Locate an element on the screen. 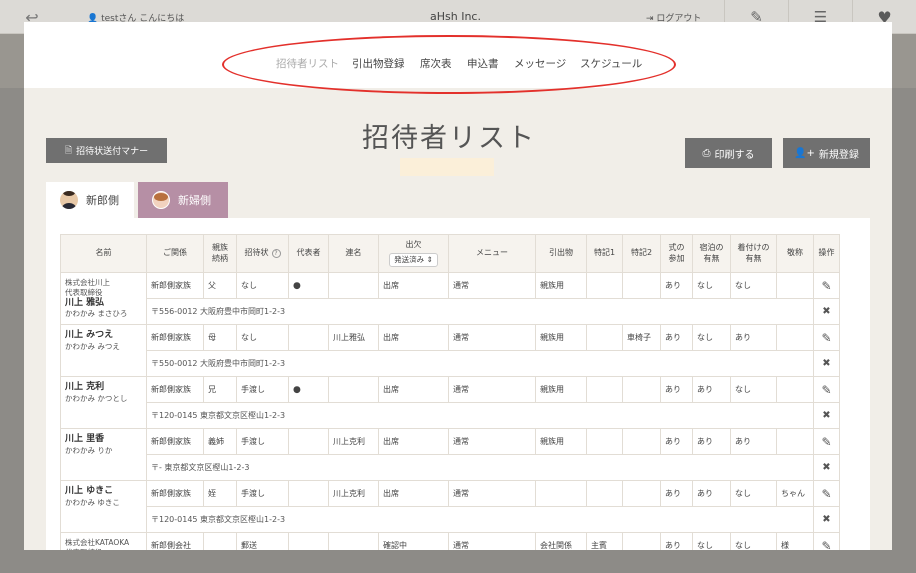 This screenshot has width=916, height=573. cell-relation: 新郎側会社 is located at coordinates (175, 541).